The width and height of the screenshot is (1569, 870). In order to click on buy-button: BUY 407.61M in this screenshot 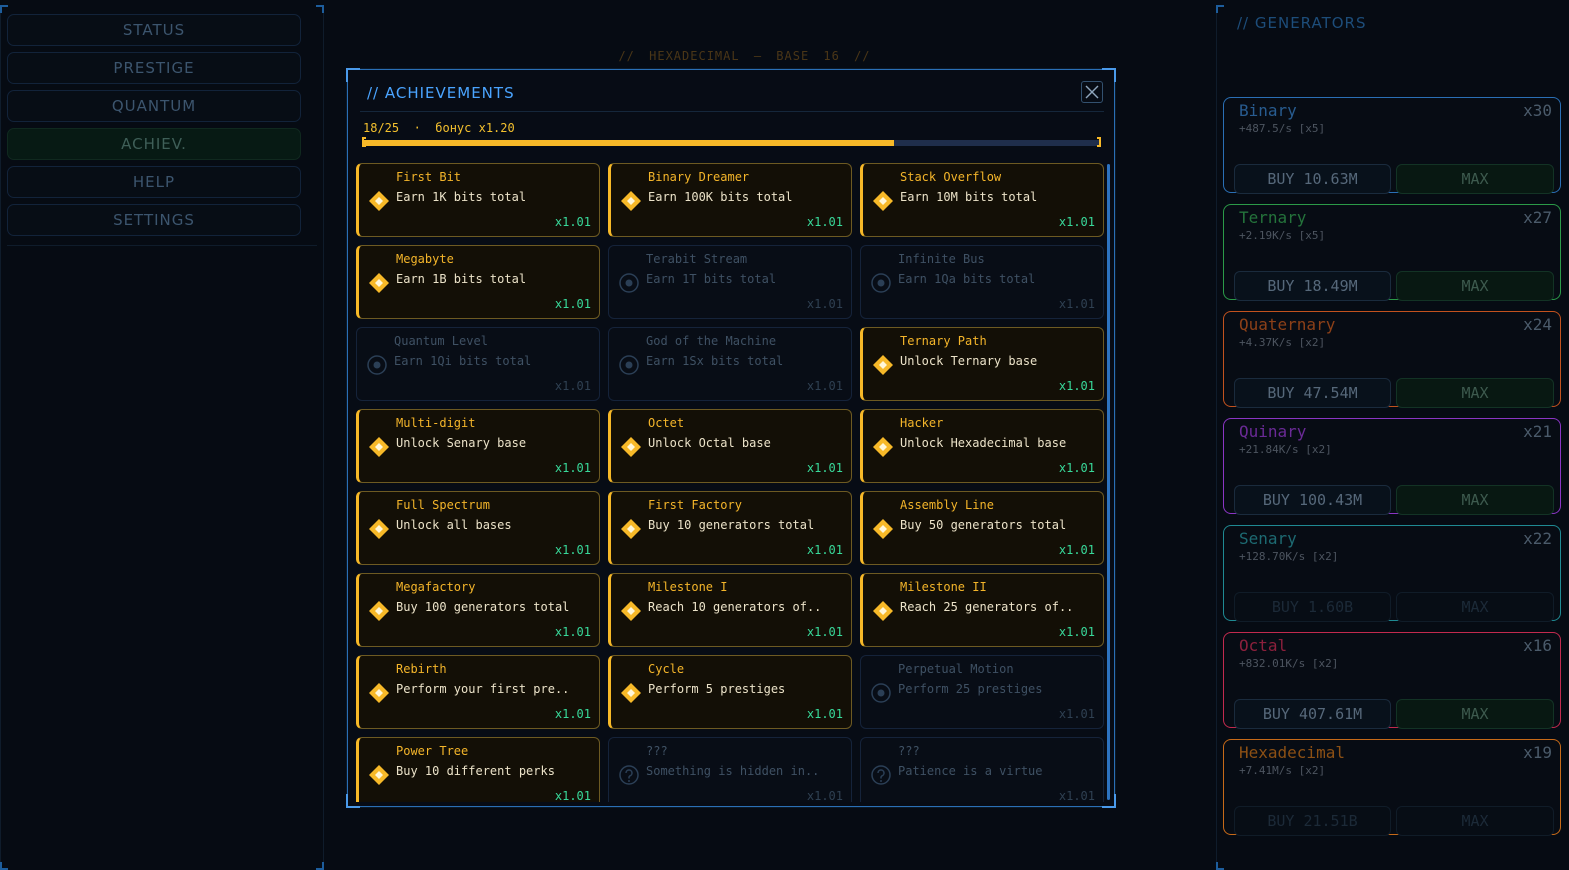, I will do `click(1312, 714)`.